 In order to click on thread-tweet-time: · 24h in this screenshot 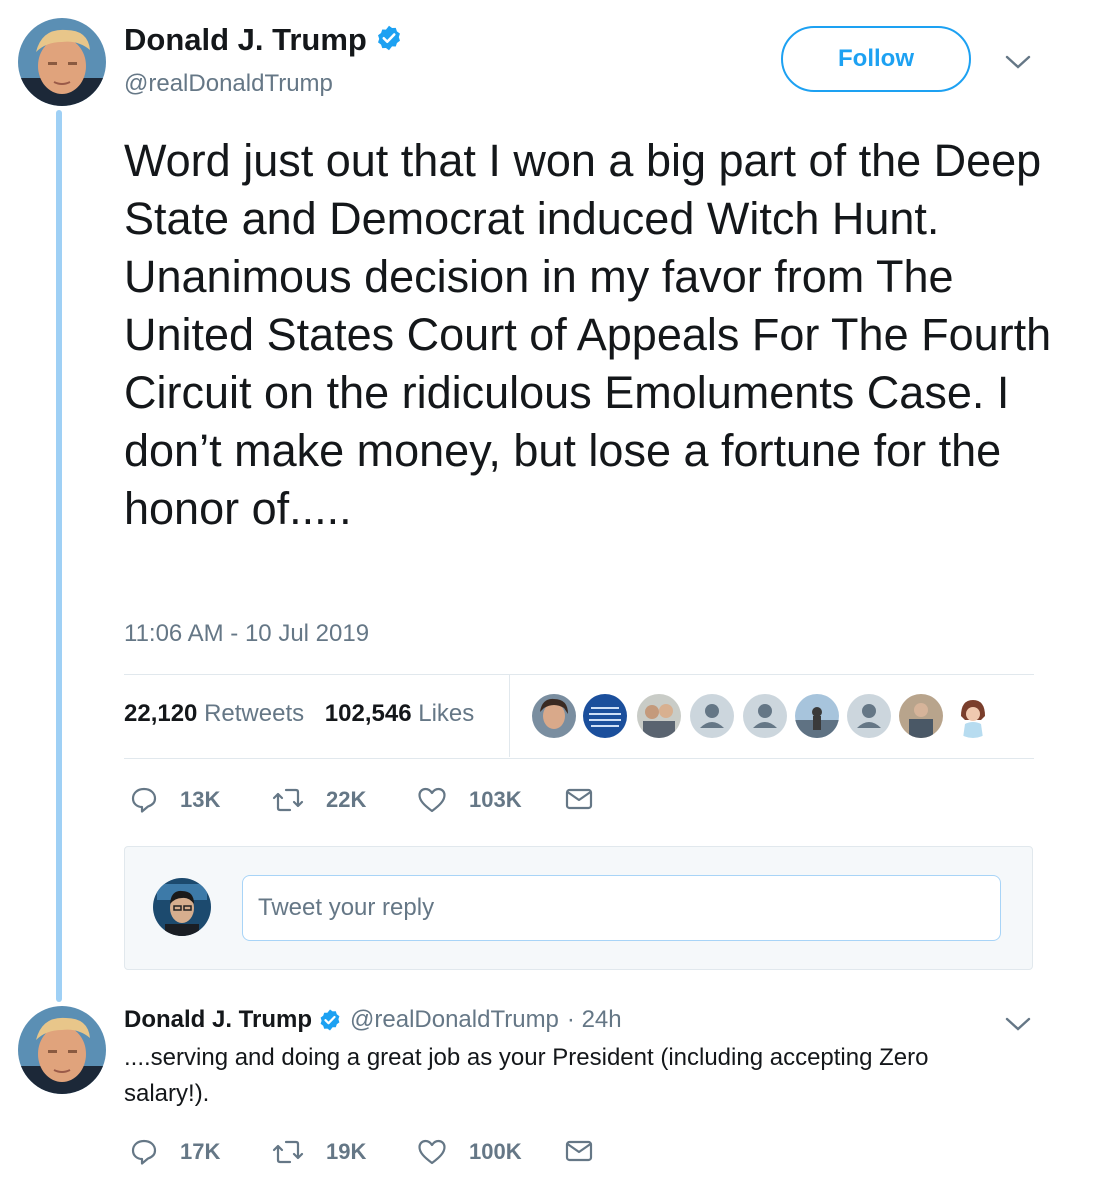, I will do `click(594, 1020)`.